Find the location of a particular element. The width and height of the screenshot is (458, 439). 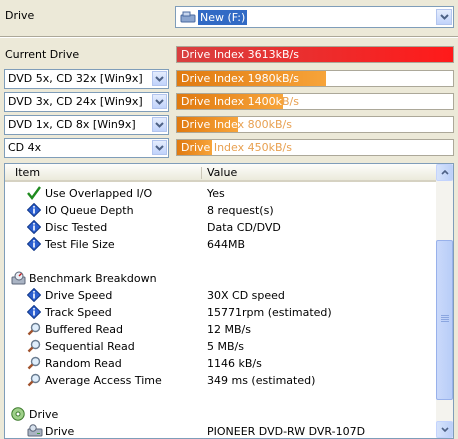

scroll-up-button is located at coordinates (444, 172).